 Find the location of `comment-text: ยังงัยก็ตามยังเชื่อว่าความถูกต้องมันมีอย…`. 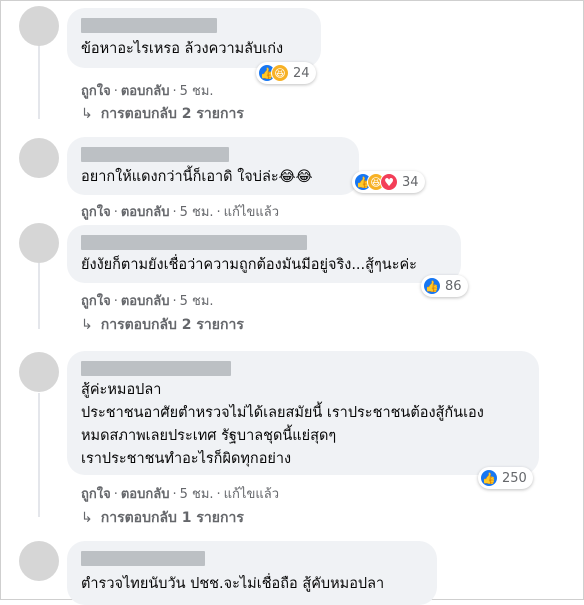

comment-text: ยังงัยก็ตามยังเชื่อว่าความถูกต้องมันมีอย… is located at coordinates (249, 265).